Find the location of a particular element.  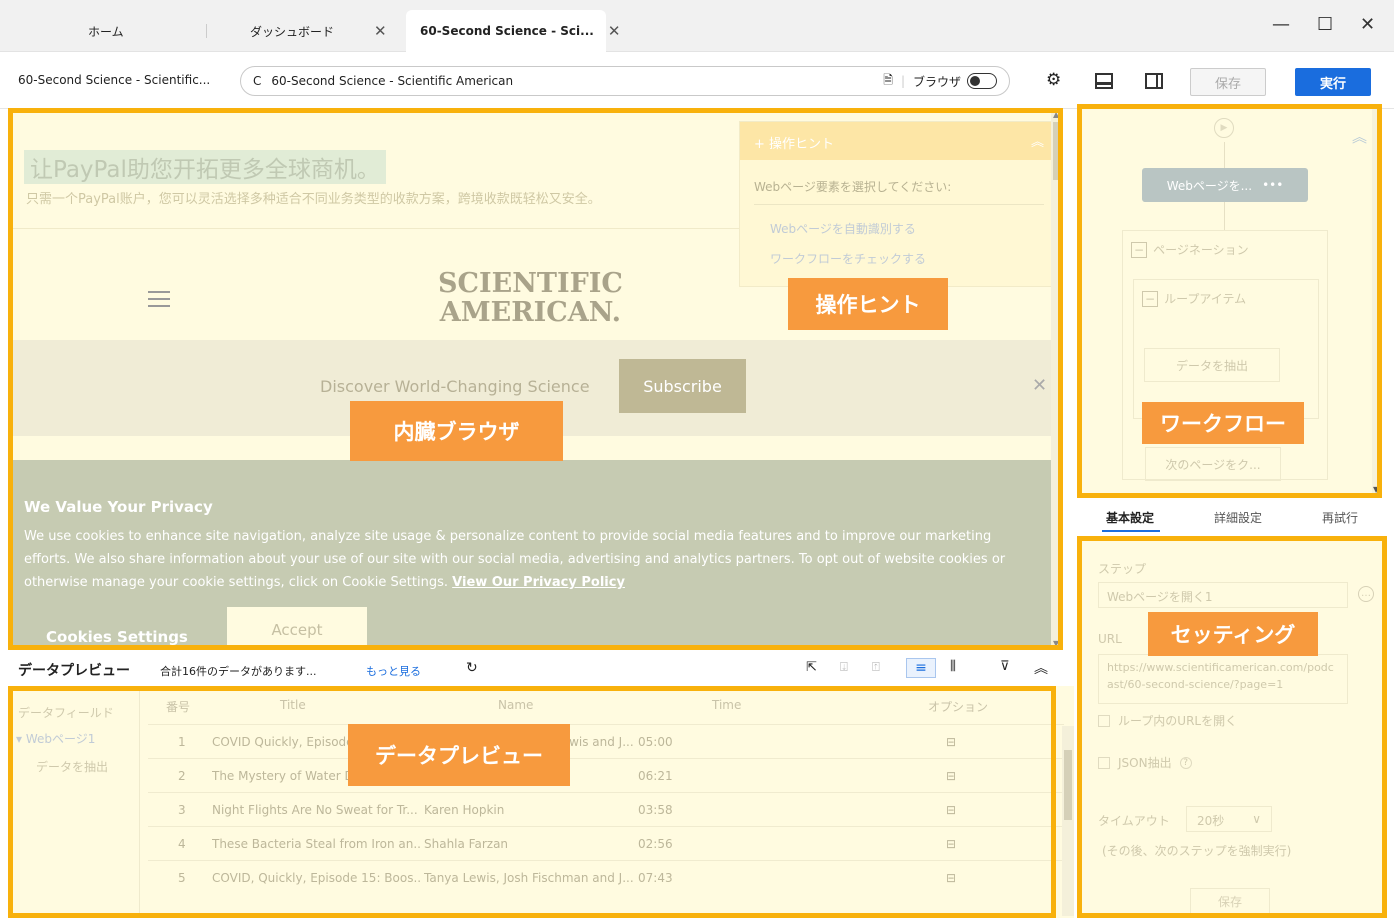

list-view-icon: ≡ is located at coordinates (921, 668).